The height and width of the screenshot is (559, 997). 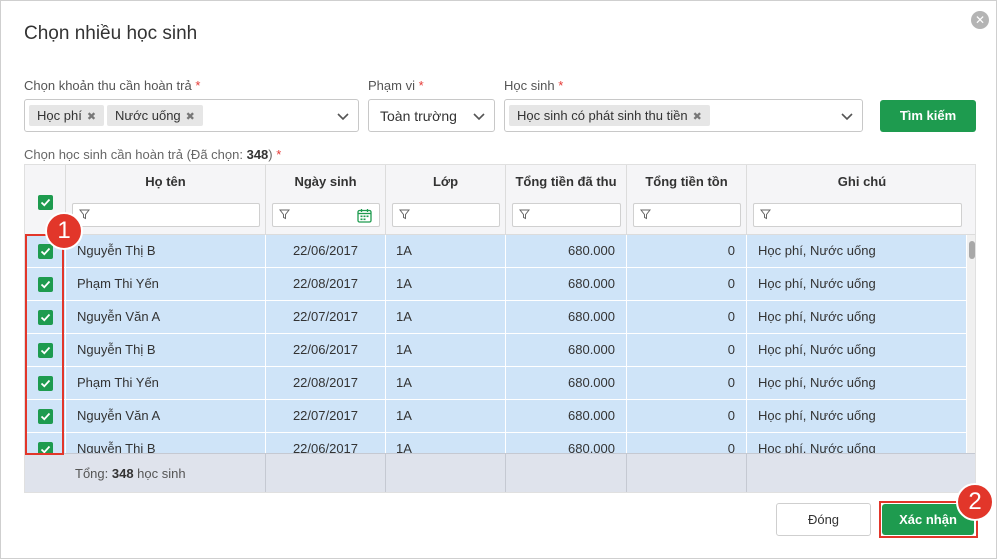 I want to click on fee-select: Học phí ✖ Nước uống ✖, so click(x=191, y=115).